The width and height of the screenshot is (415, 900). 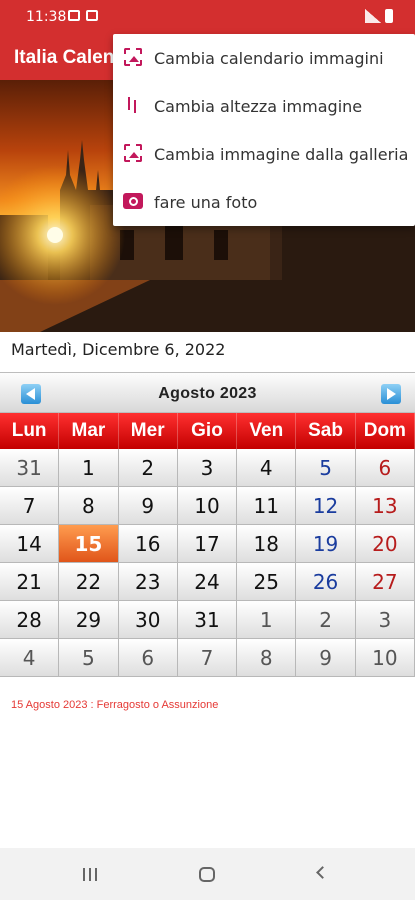 I want to click on day-cell: 25, so click(x=267, y=582).